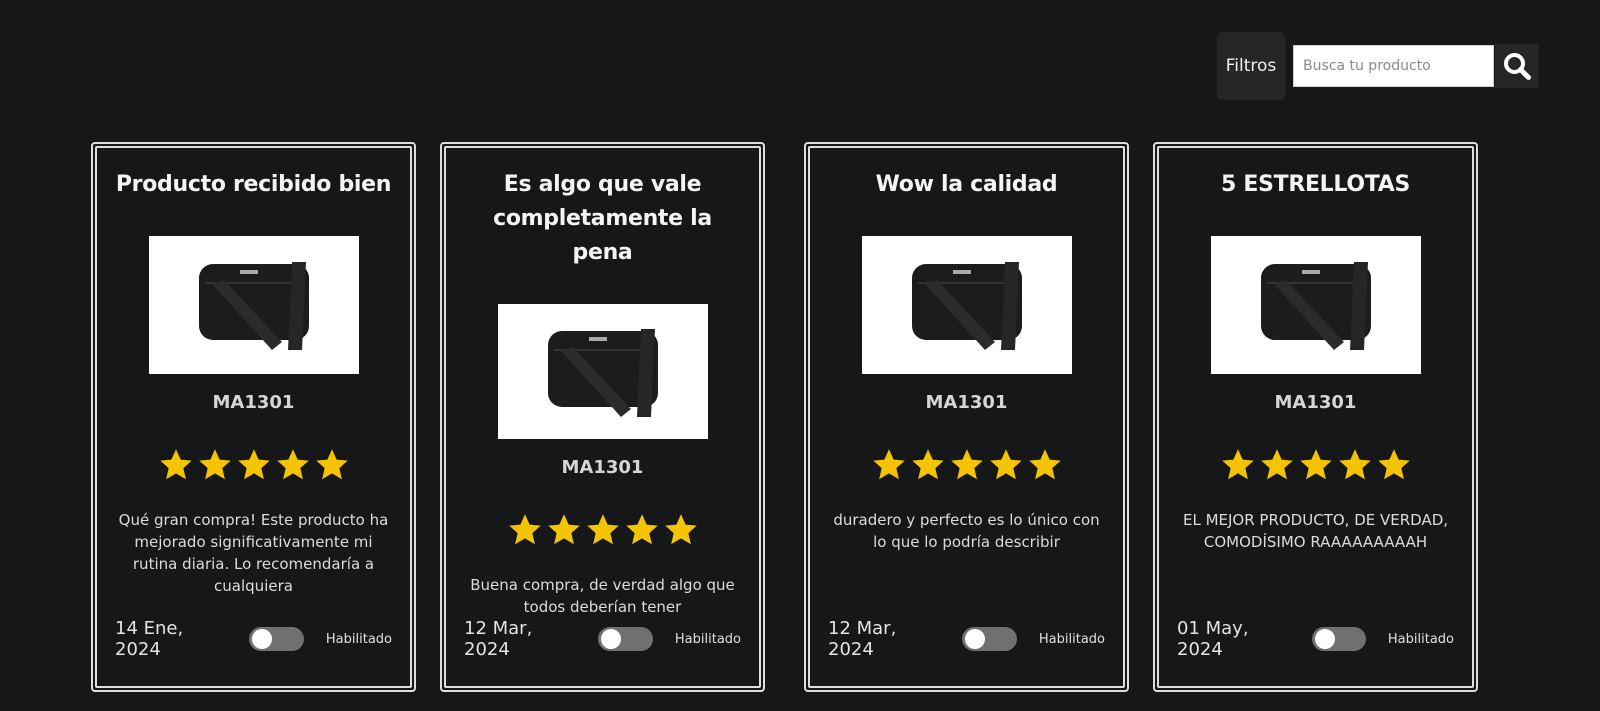  I want to click on review-footer: 14 Ene, 2024 Habilitado, so click(253, 639).